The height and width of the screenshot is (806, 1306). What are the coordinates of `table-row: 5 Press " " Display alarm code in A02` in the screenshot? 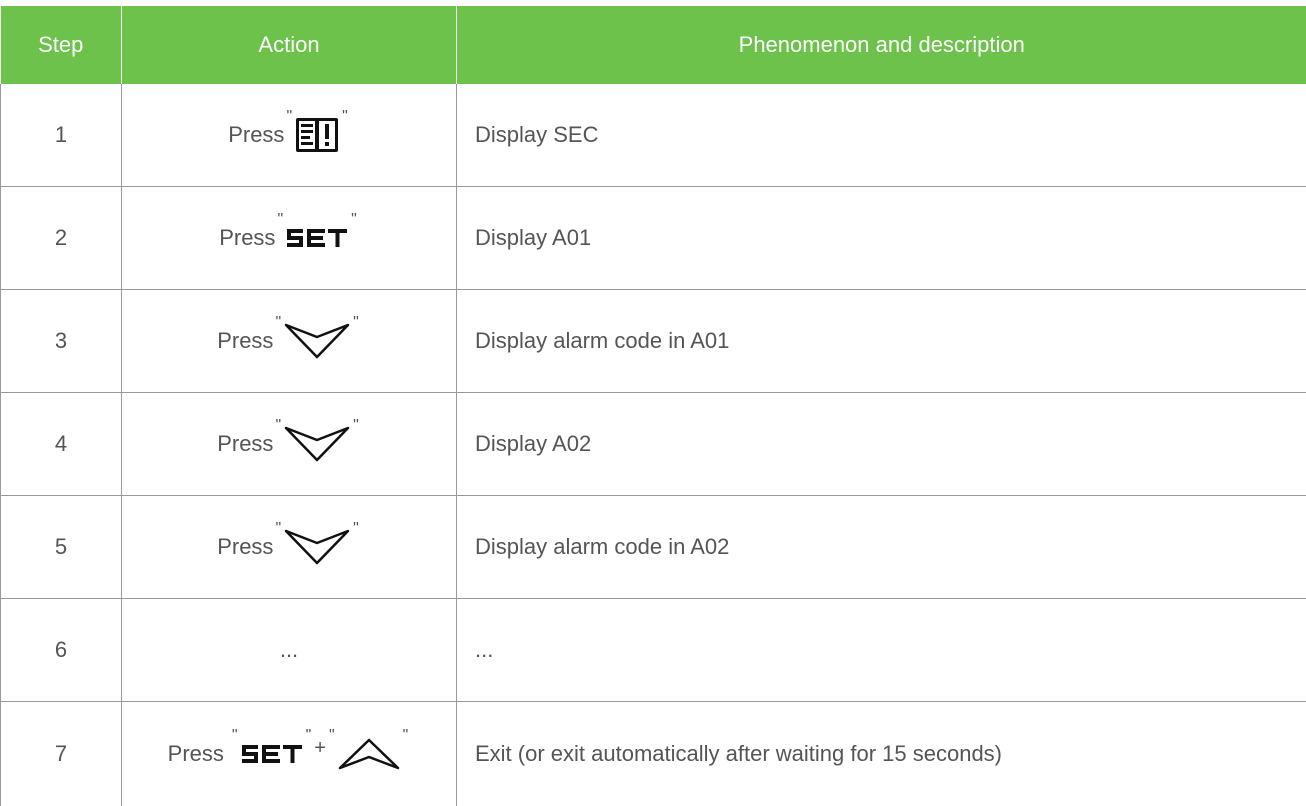 It's located at (653, 547).